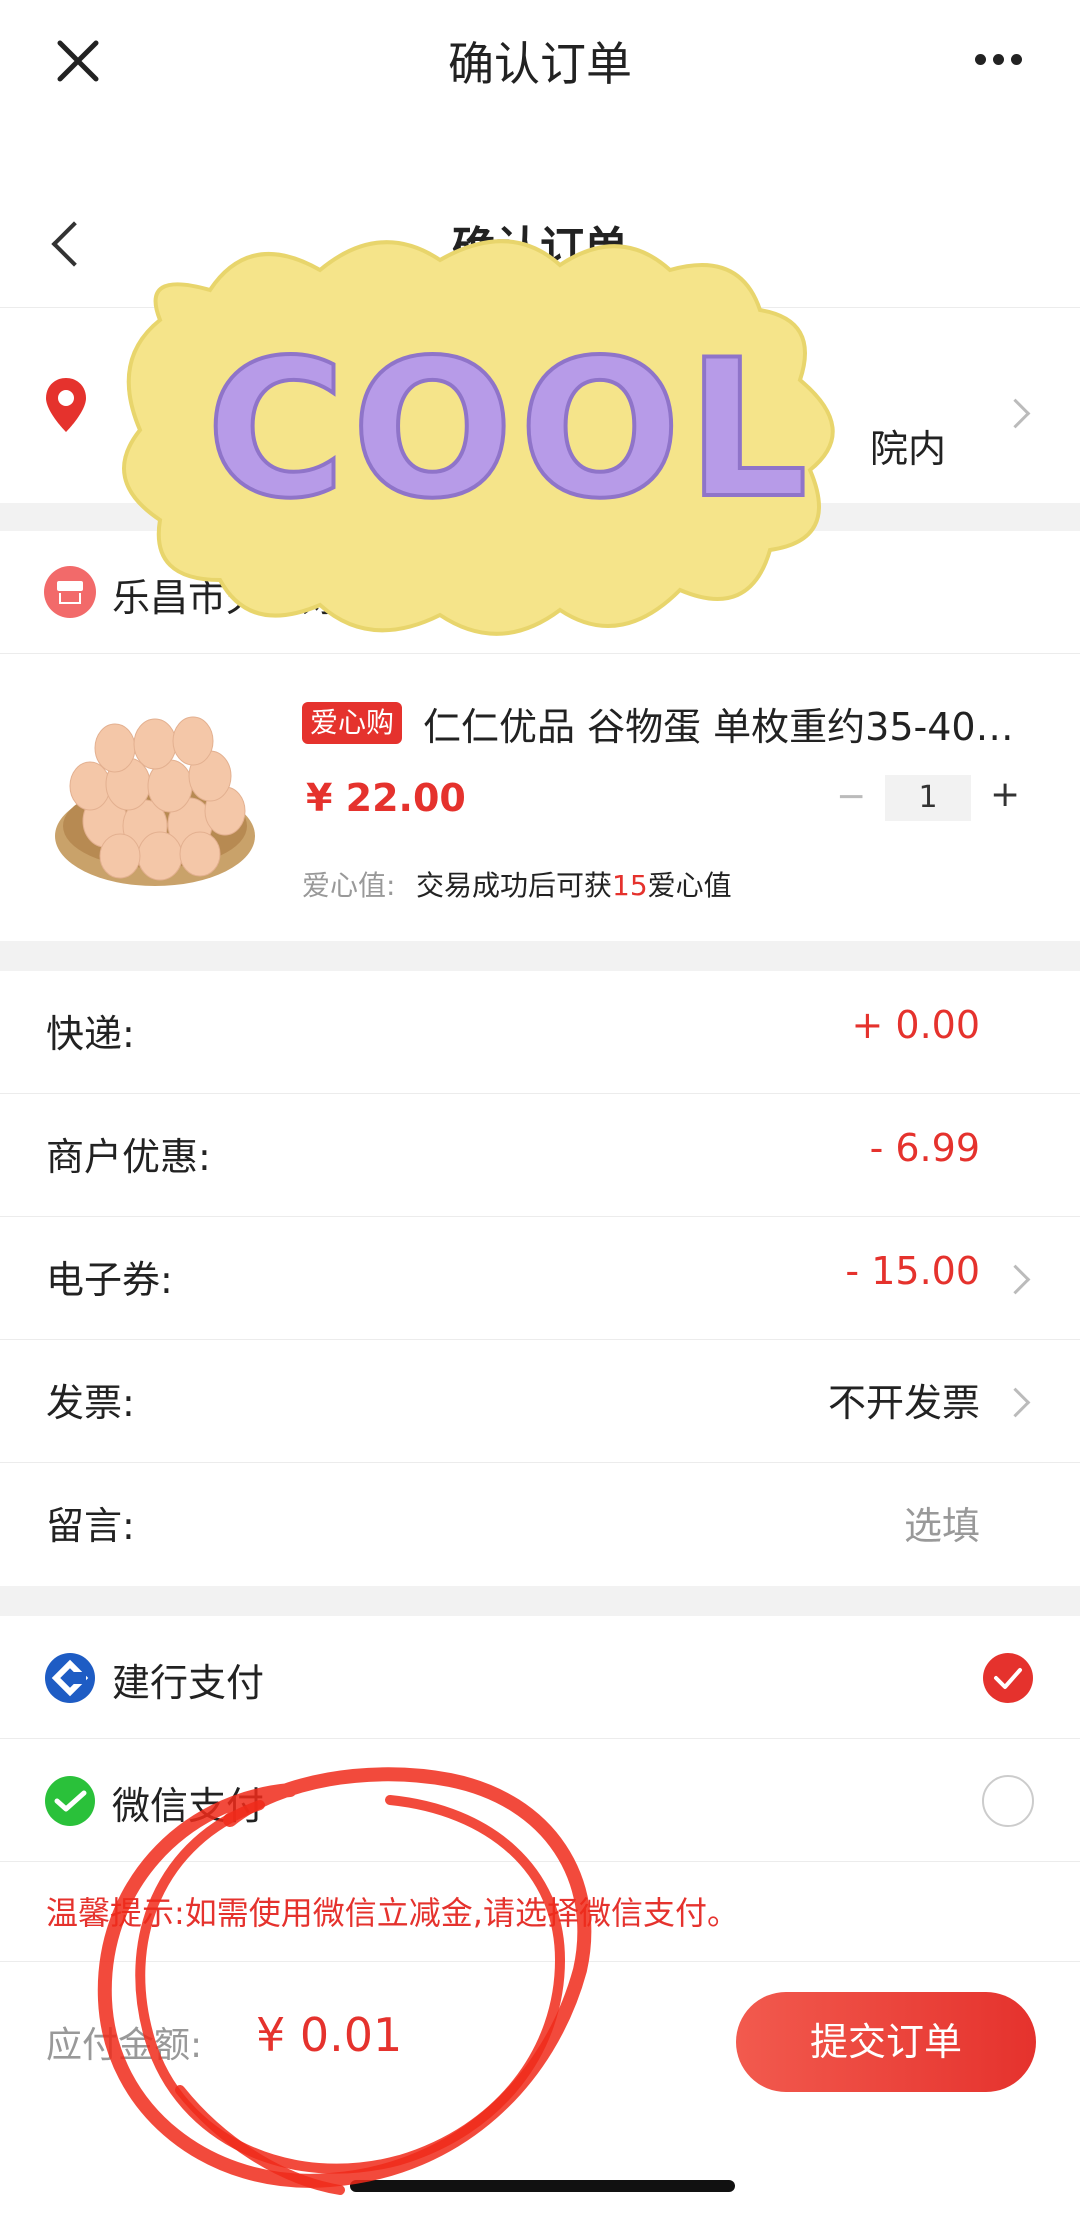  I want to click on invoice-label: 发票:, so click(90, 1403).